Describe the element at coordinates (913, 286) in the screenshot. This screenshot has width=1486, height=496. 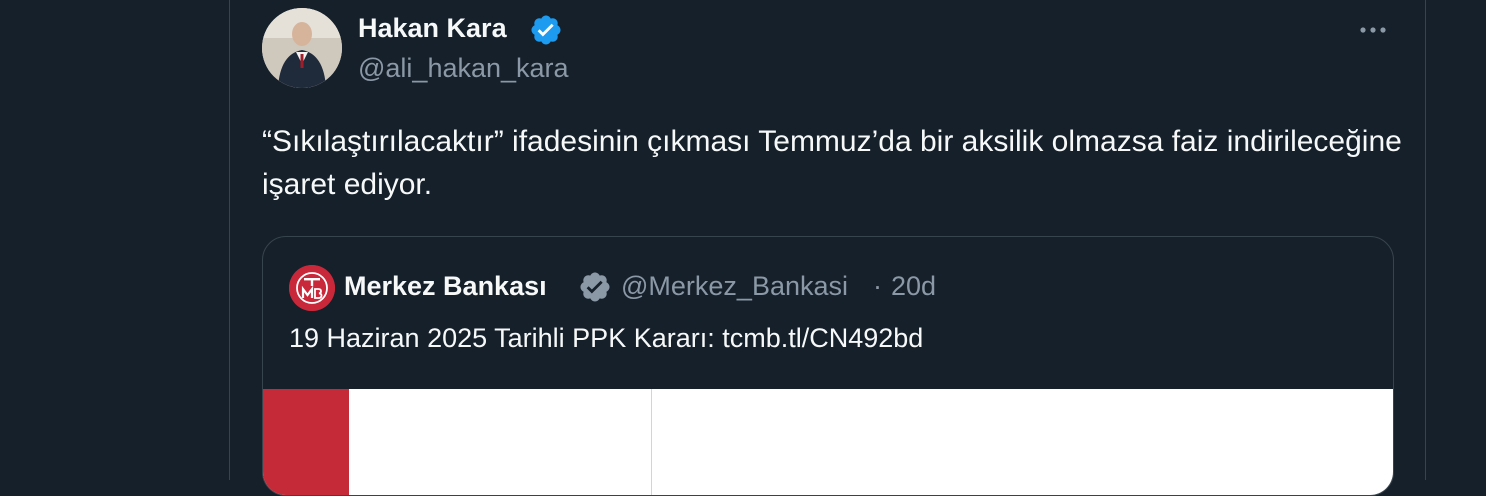
I see `quoted-timestamp: 20d` at that location.